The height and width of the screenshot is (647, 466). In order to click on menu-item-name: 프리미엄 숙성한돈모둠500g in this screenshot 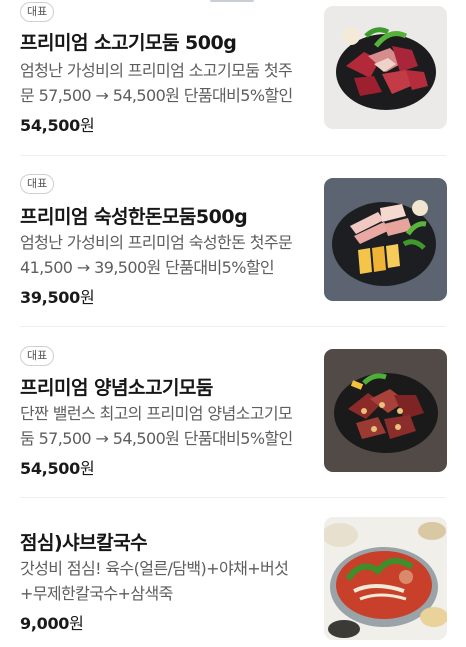, I will do `click(134, 217)`.